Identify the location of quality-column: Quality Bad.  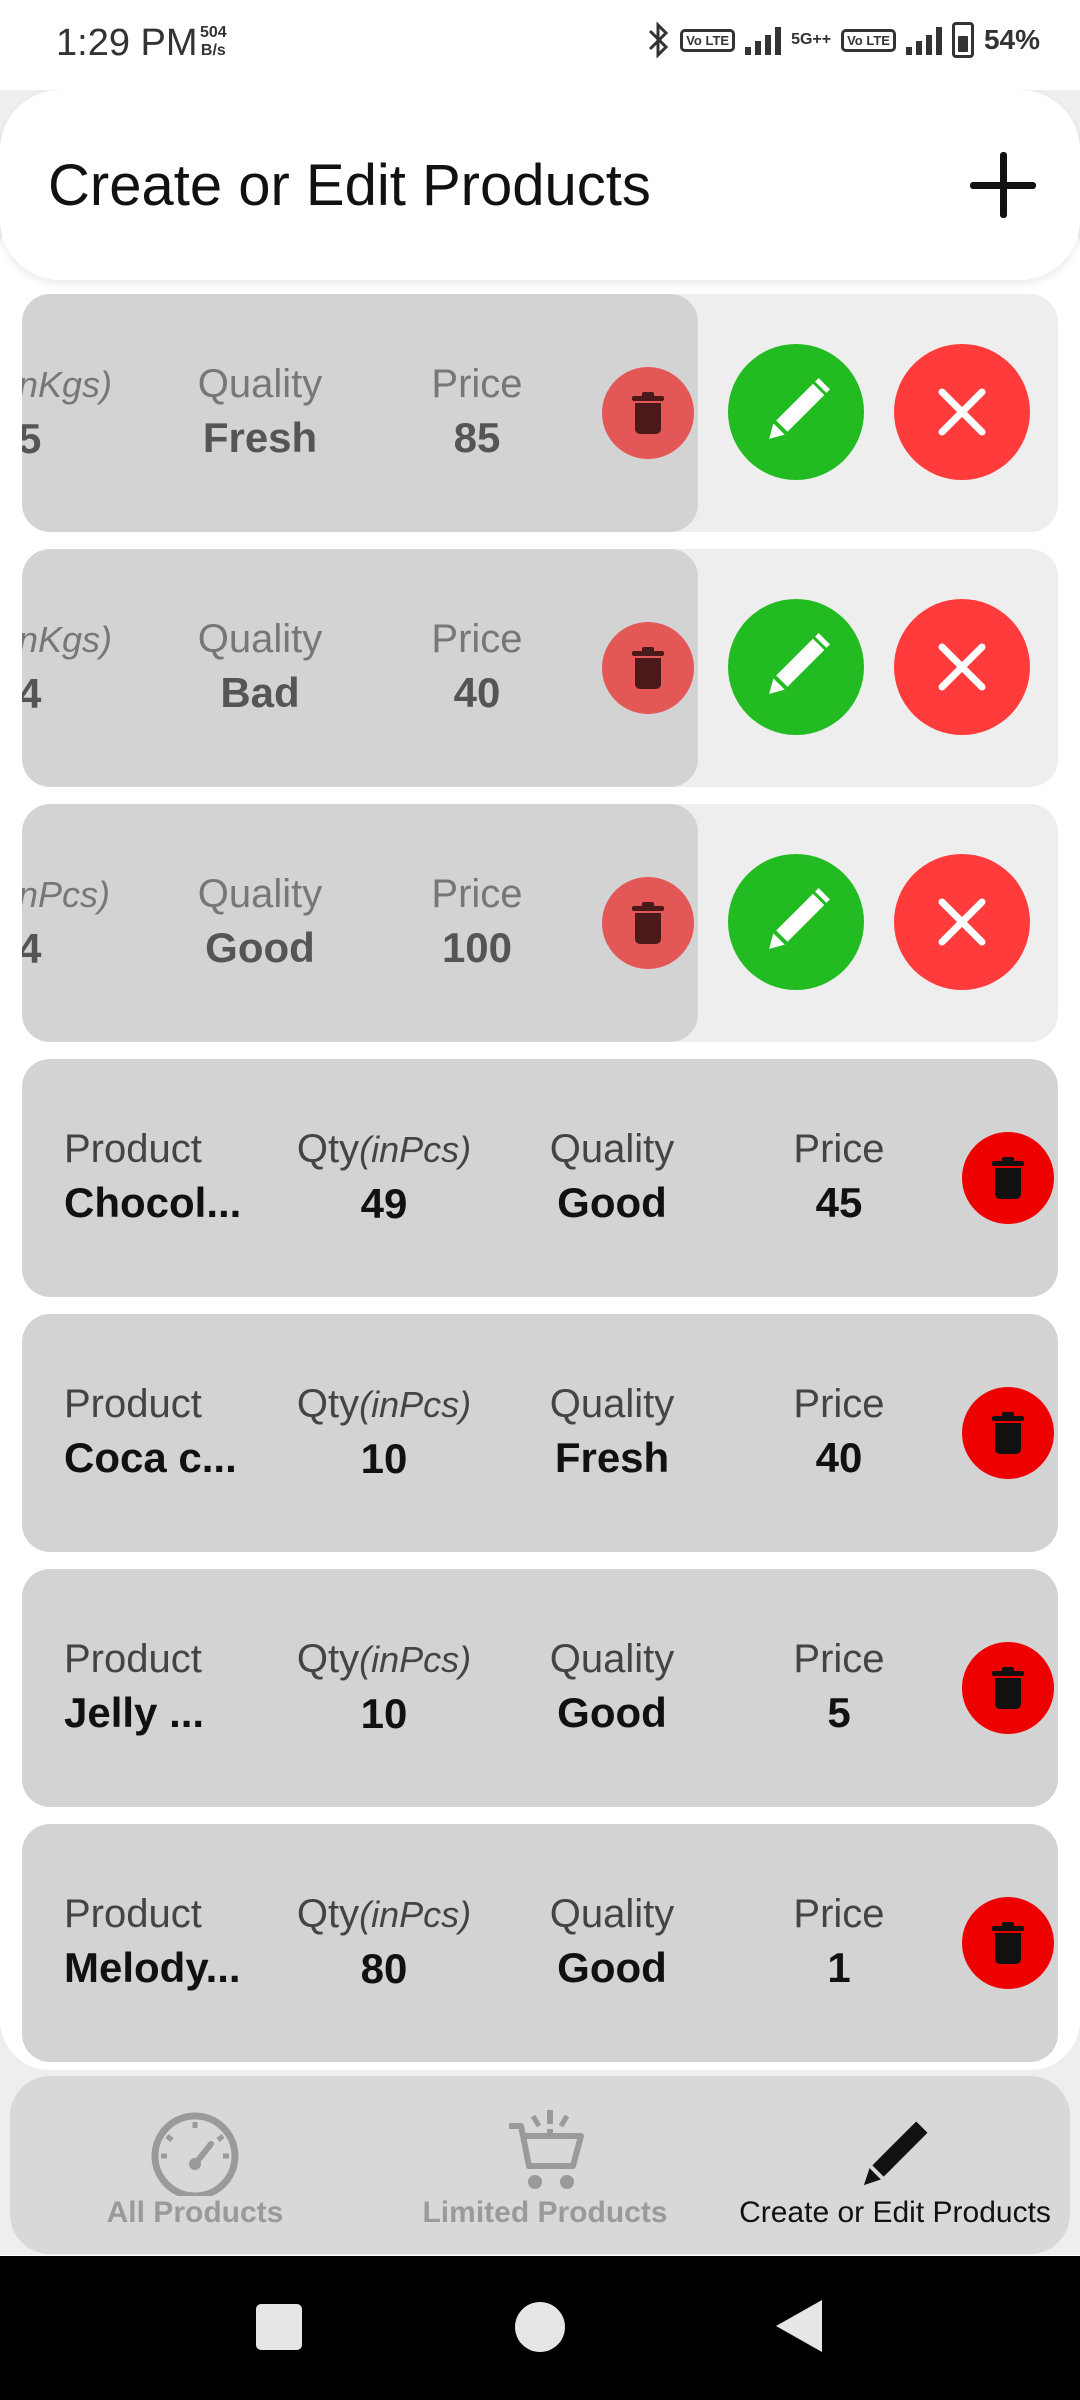
(260, 668).